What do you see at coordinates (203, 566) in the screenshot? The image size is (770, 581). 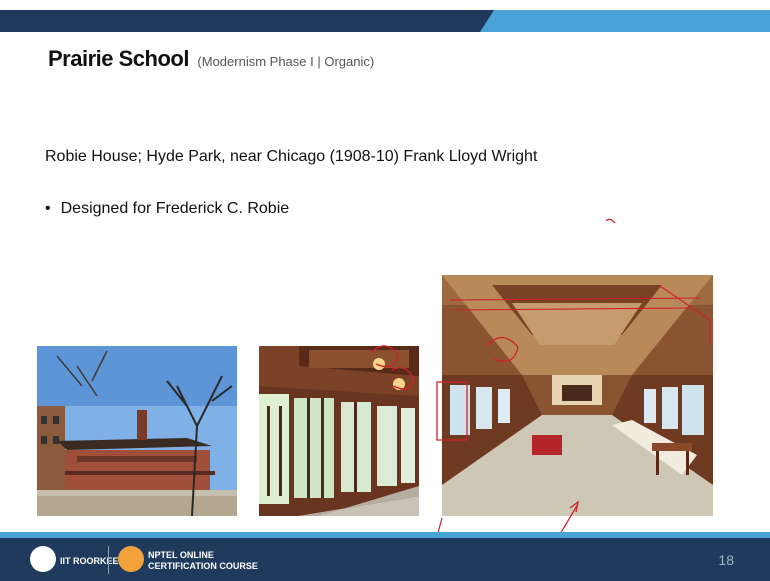 I see `footer-course-line2: CERTIFICATION COURSE` at bounding box center [203, 566].